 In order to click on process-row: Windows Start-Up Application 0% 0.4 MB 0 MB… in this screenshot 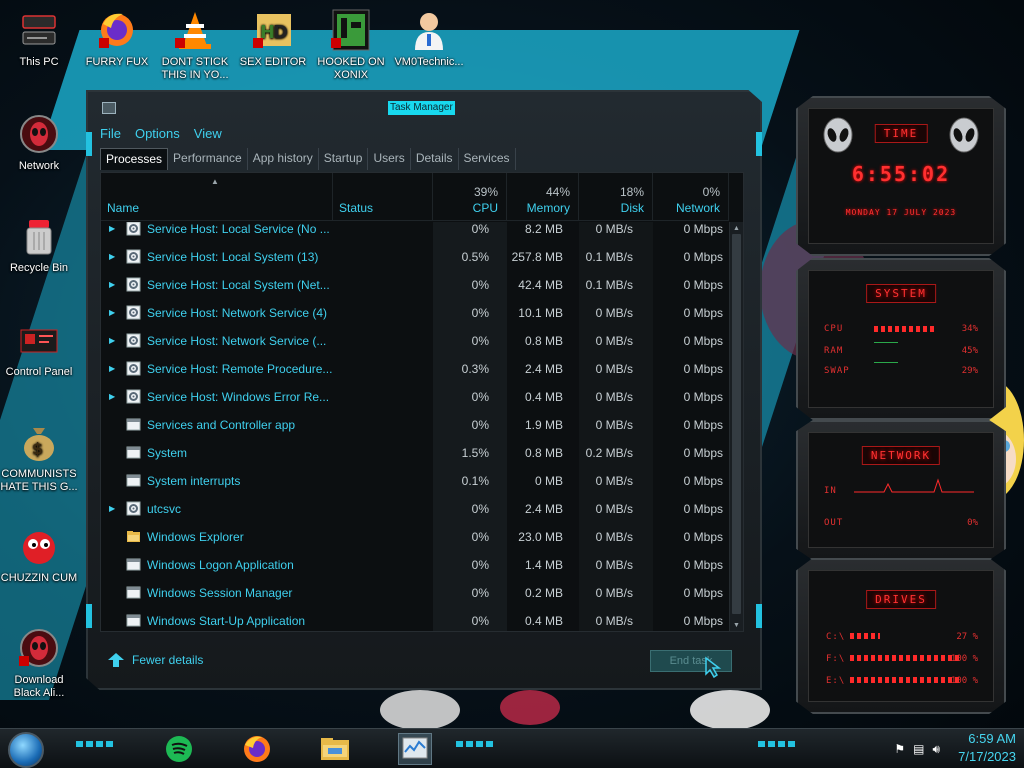, I will do `click(415, 619)`.